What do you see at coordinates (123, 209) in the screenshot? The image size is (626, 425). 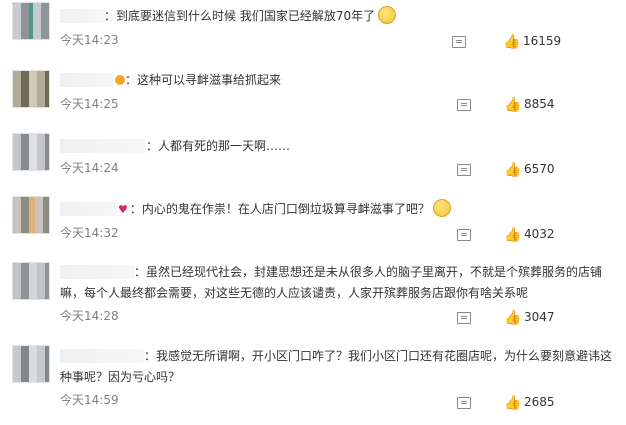 I see `heart-eyes-badge-icon: ♥` at bounding box center [123, 209].